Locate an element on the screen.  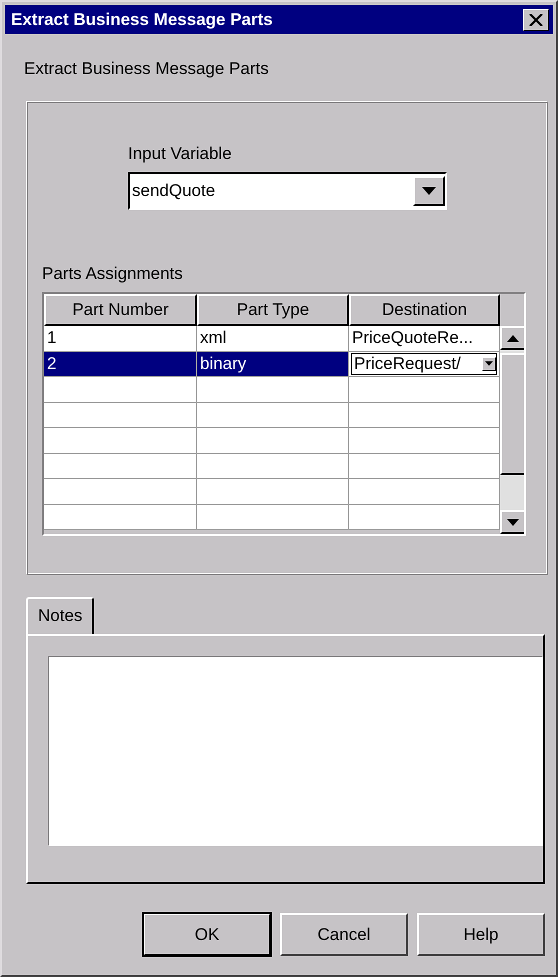
destination-dropdown: PriceRequest/ is located at coordinates (424, 363).